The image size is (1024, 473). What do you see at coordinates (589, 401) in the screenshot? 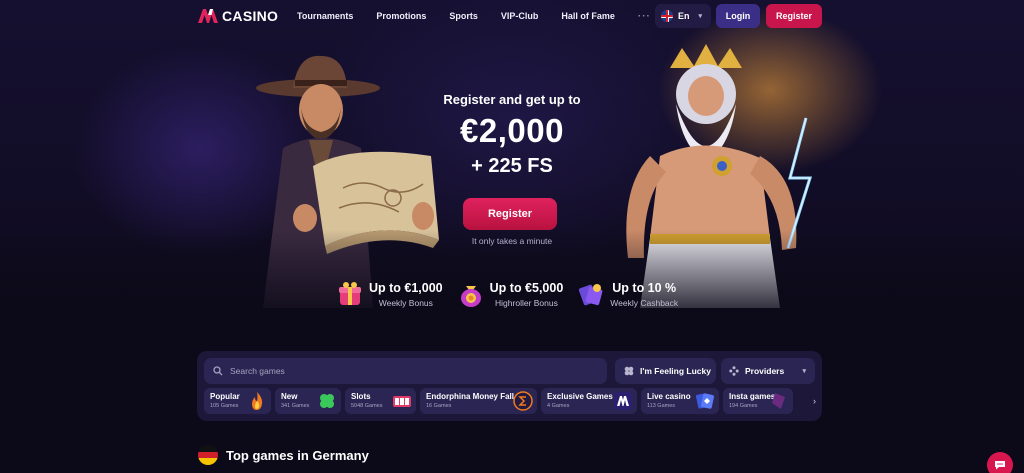
I see `category-exclusive: Exclusive Games 4 Games` at bounding box center [589, 401].